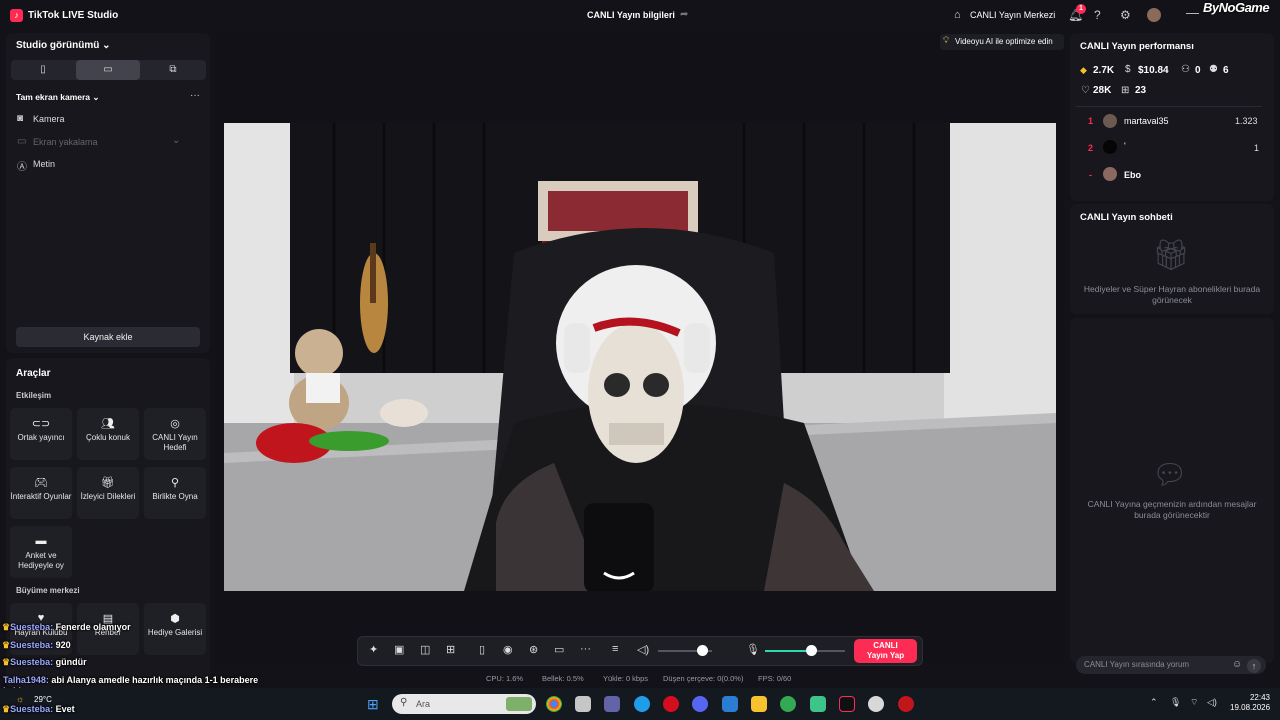  What do you see at coordinates (1125, 146) in the screenshot?
I see `rank-name: '` at bounding box center [1125, 146].